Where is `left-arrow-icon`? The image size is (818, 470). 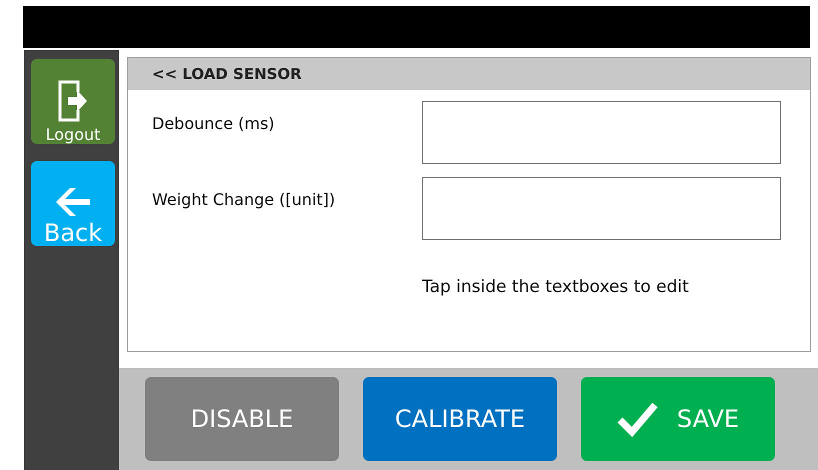 left-arrow-icon is located at coordinates (73, 202).